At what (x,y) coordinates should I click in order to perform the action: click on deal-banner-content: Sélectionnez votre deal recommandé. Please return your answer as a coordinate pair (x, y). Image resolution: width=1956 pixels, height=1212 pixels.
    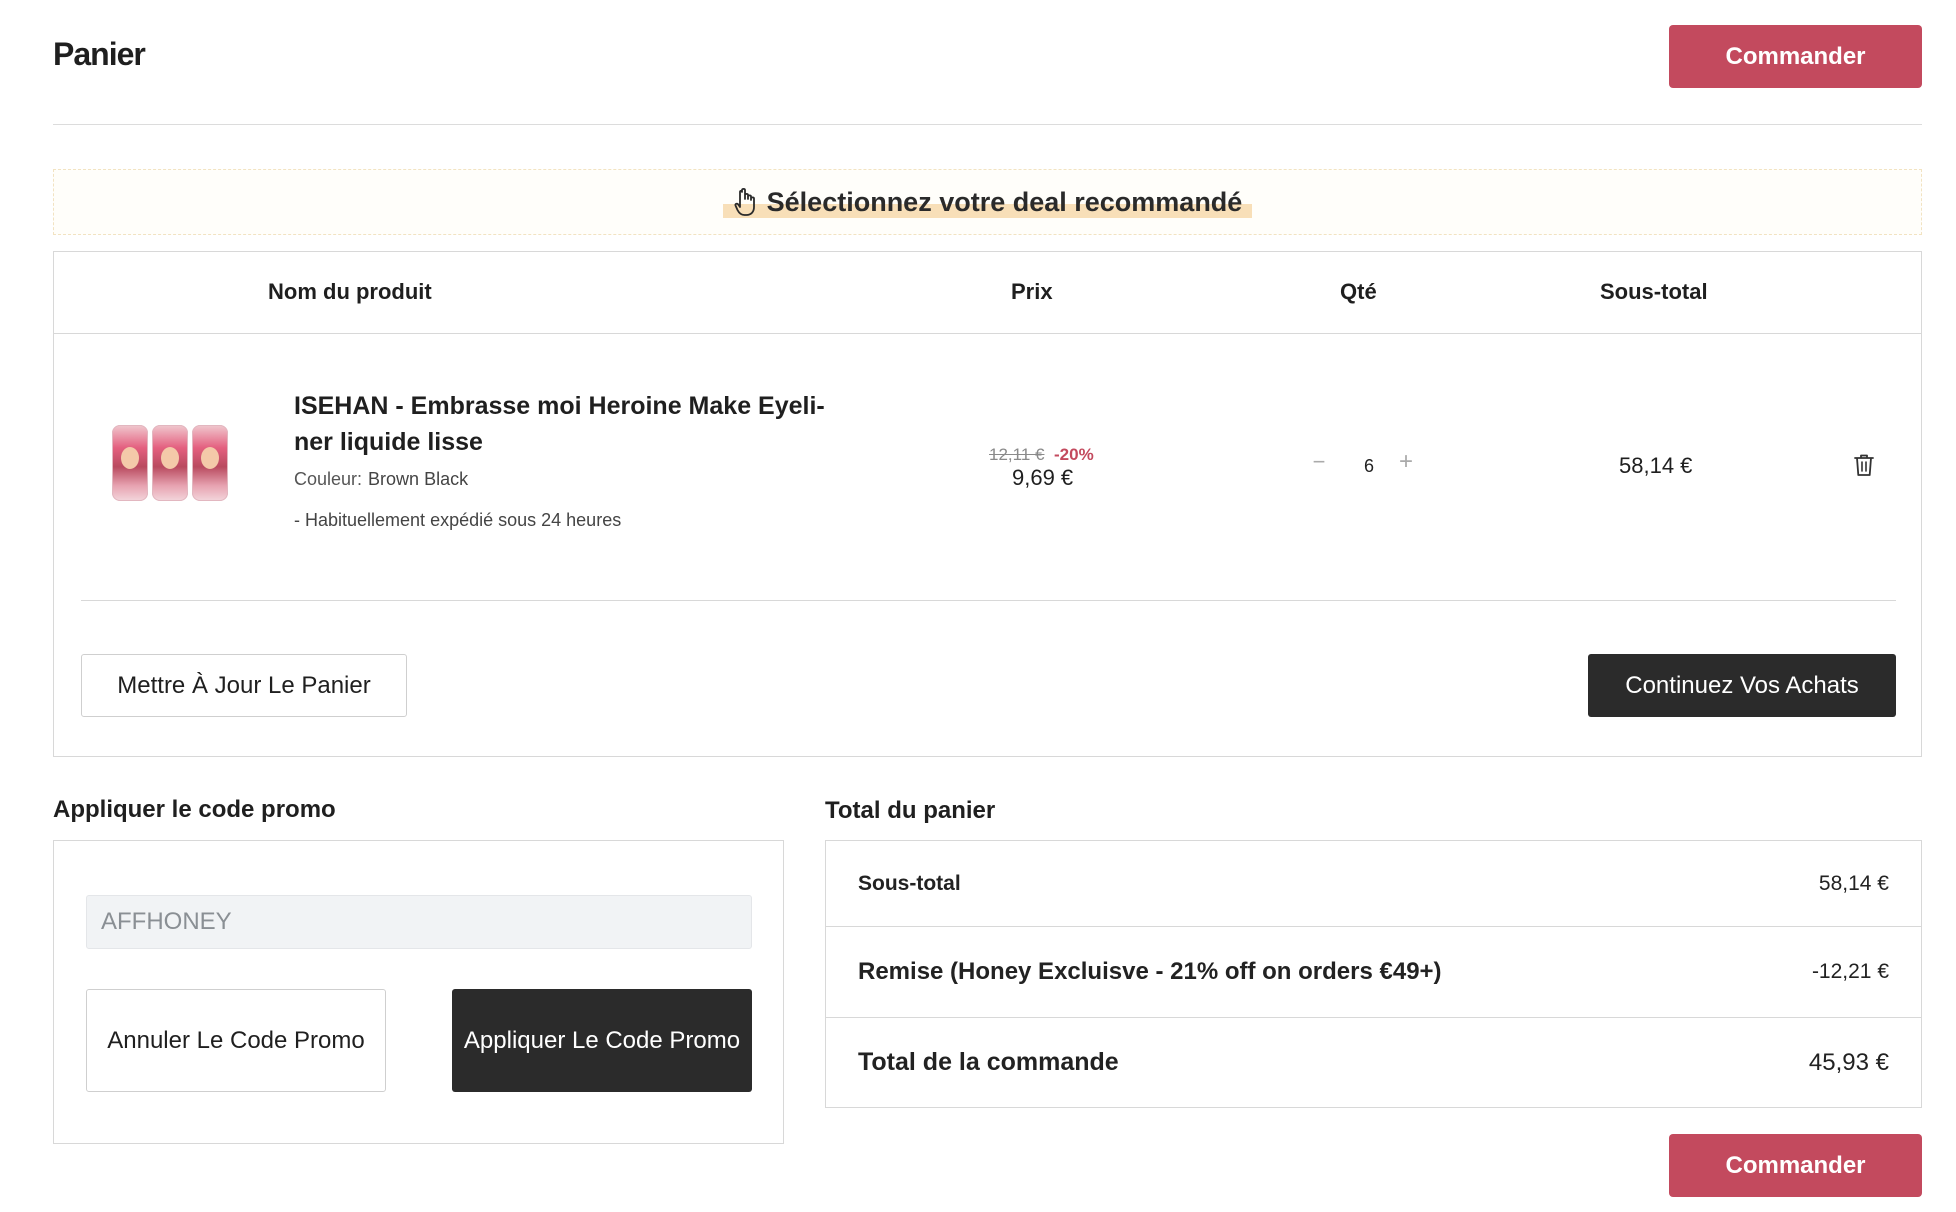
    Looking at the image, I should click on (987, 202).